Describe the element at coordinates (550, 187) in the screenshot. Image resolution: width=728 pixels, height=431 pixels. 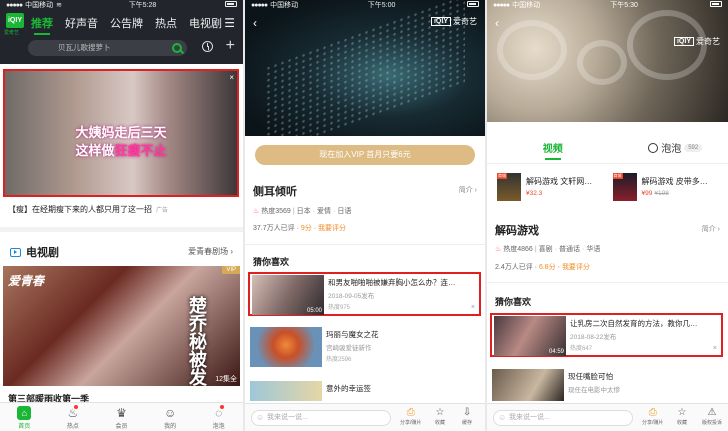
I see `product-item: 商城 解码游戏 文轩网… ¥32.3` at that location.